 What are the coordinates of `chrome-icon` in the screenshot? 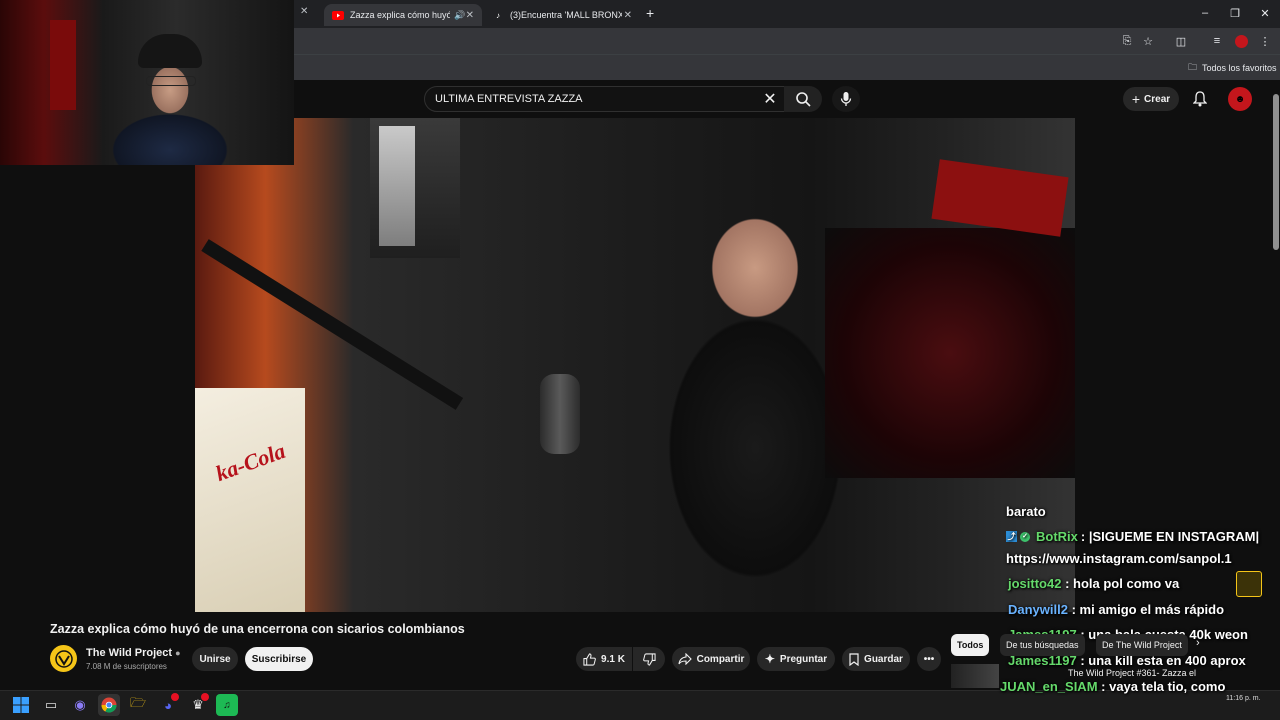 It's located at (109, 705).